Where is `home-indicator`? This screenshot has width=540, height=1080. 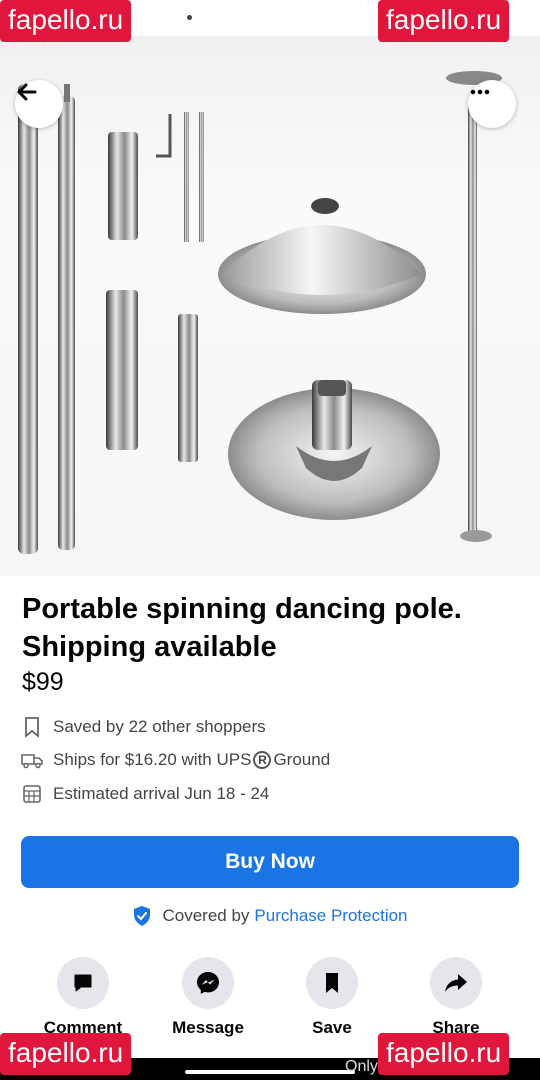 home-indicator is located at coordinates (270, 1072).